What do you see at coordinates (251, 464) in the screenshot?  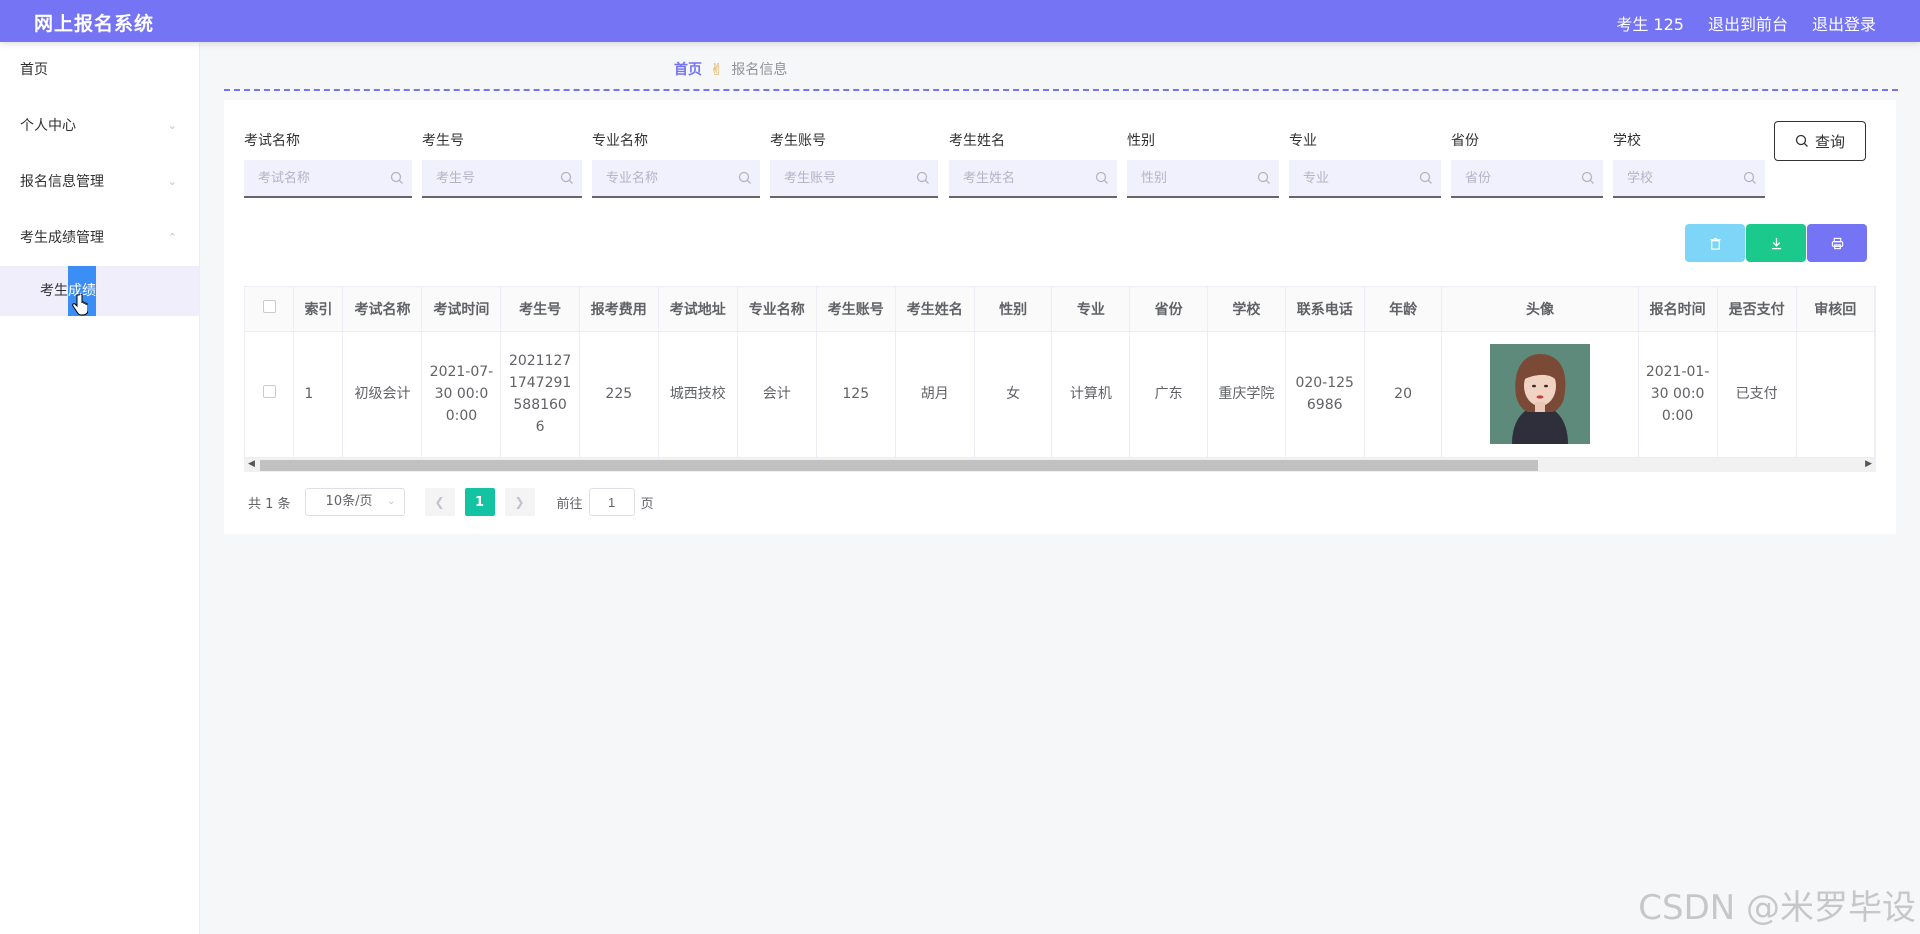 I see `scroll-left-icon: ◀` at bounding box center [251, 464].